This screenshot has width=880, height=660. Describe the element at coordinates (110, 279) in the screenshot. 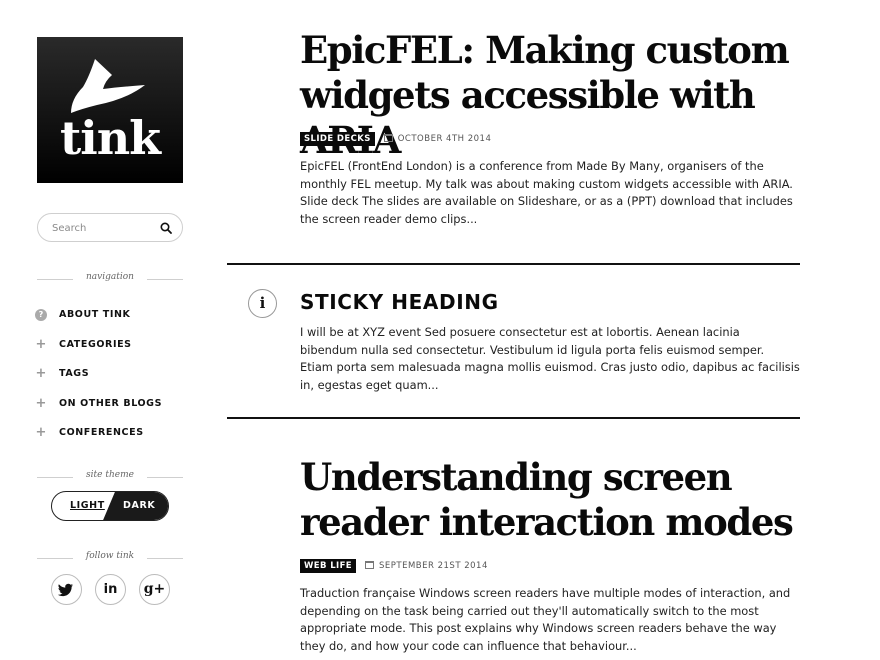

I see `navigation-heading: navigation` at that location.